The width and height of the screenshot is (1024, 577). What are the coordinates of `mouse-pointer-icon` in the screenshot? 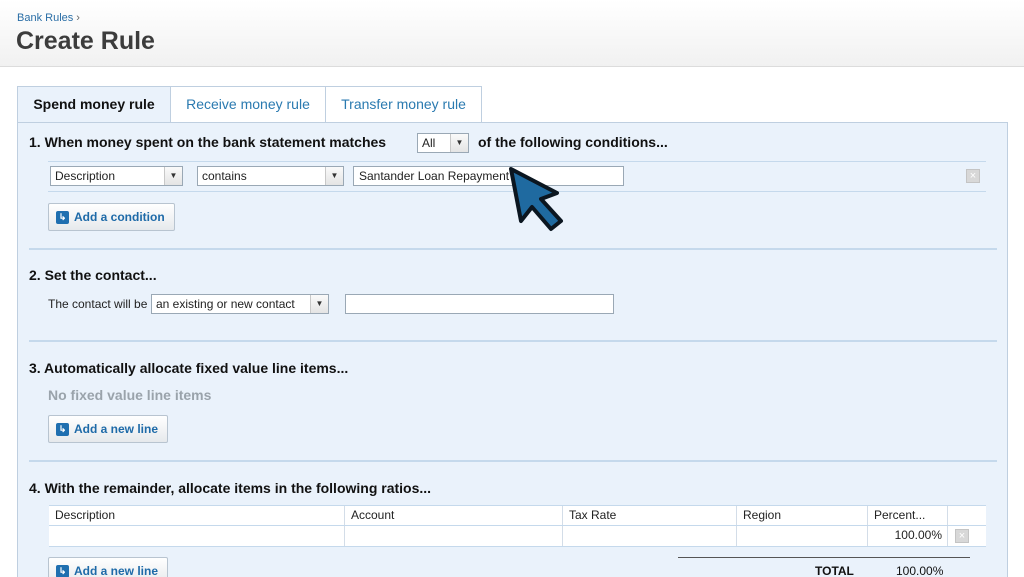 It's located at (536, 199).